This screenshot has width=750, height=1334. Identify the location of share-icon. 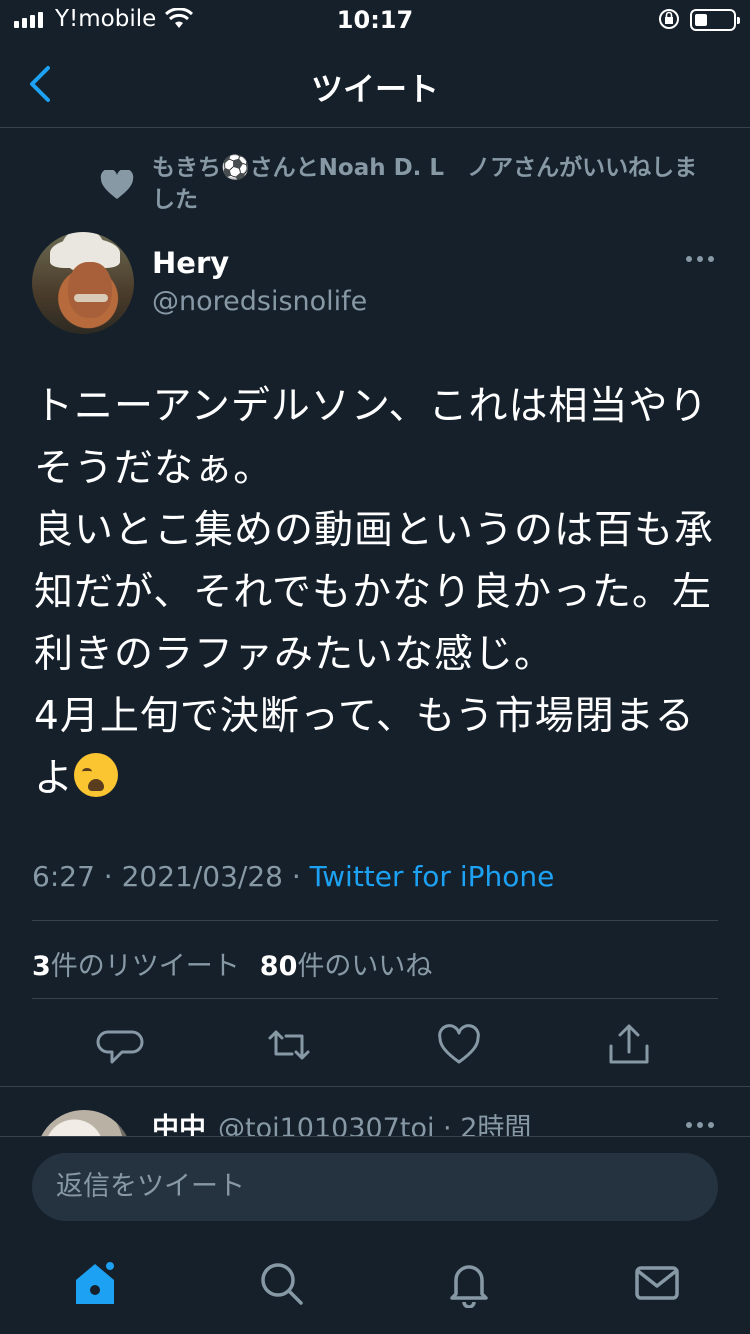
(629, 1045).